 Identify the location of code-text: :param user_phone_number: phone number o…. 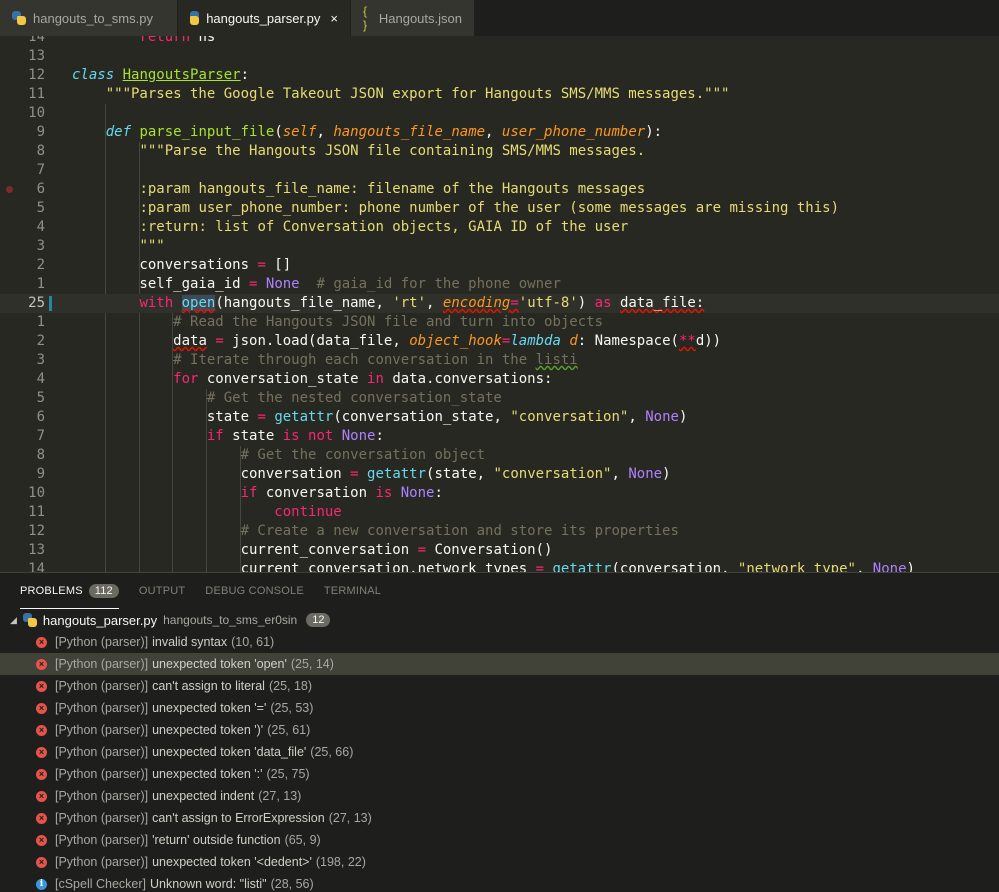
(455, 208).